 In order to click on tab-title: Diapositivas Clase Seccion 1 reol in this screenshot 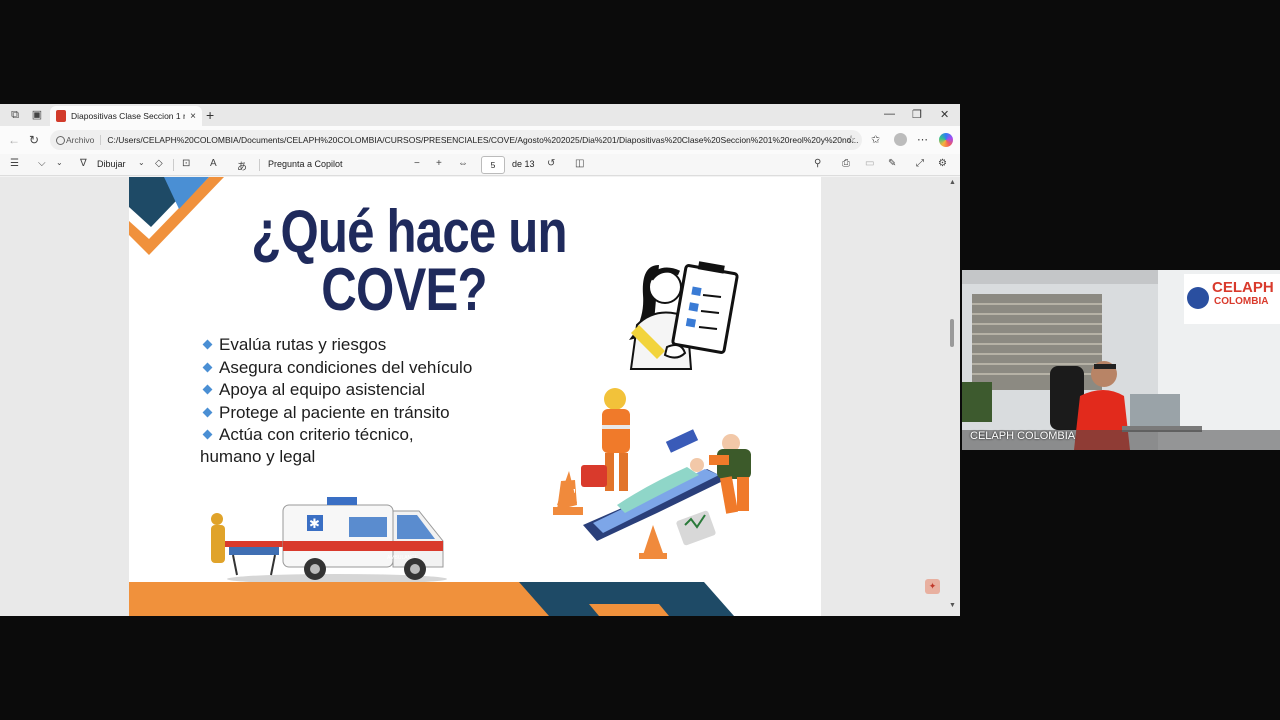, I will do `click(128, 116)`.